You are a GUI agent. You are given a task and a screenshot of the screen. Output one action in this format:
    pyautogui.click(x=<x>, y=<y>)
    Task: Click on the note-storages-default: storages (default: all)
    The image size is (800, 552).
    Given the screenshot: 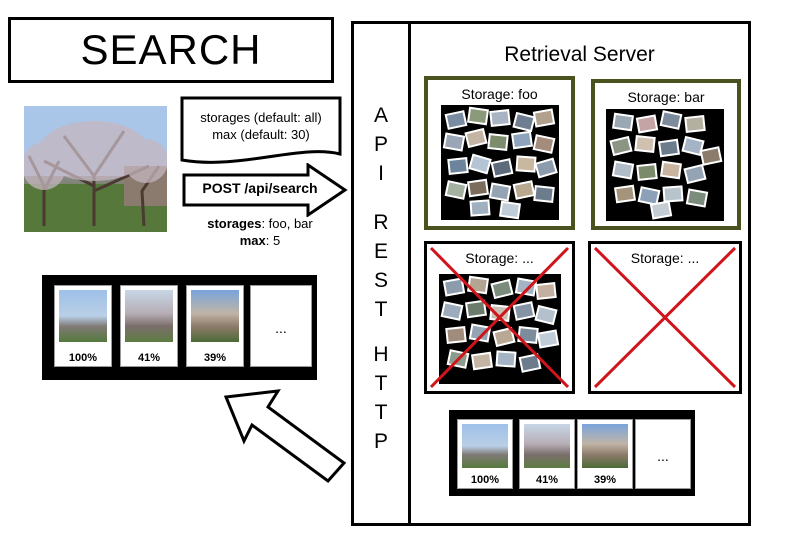 What is the action you would take?
    pyautogui.click(x=261, y=117)
    